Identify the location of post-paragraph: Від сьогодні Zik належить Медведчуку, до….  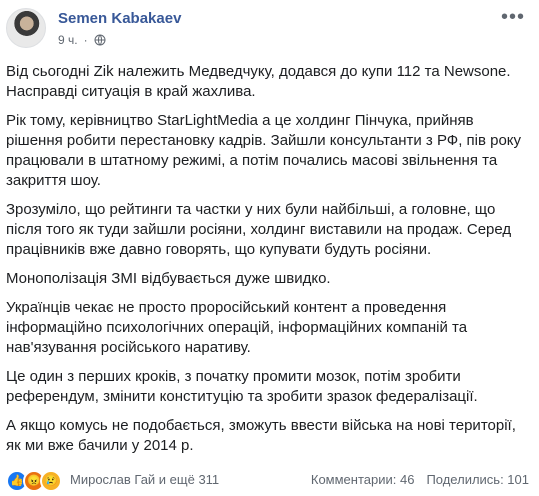
(258, 81).